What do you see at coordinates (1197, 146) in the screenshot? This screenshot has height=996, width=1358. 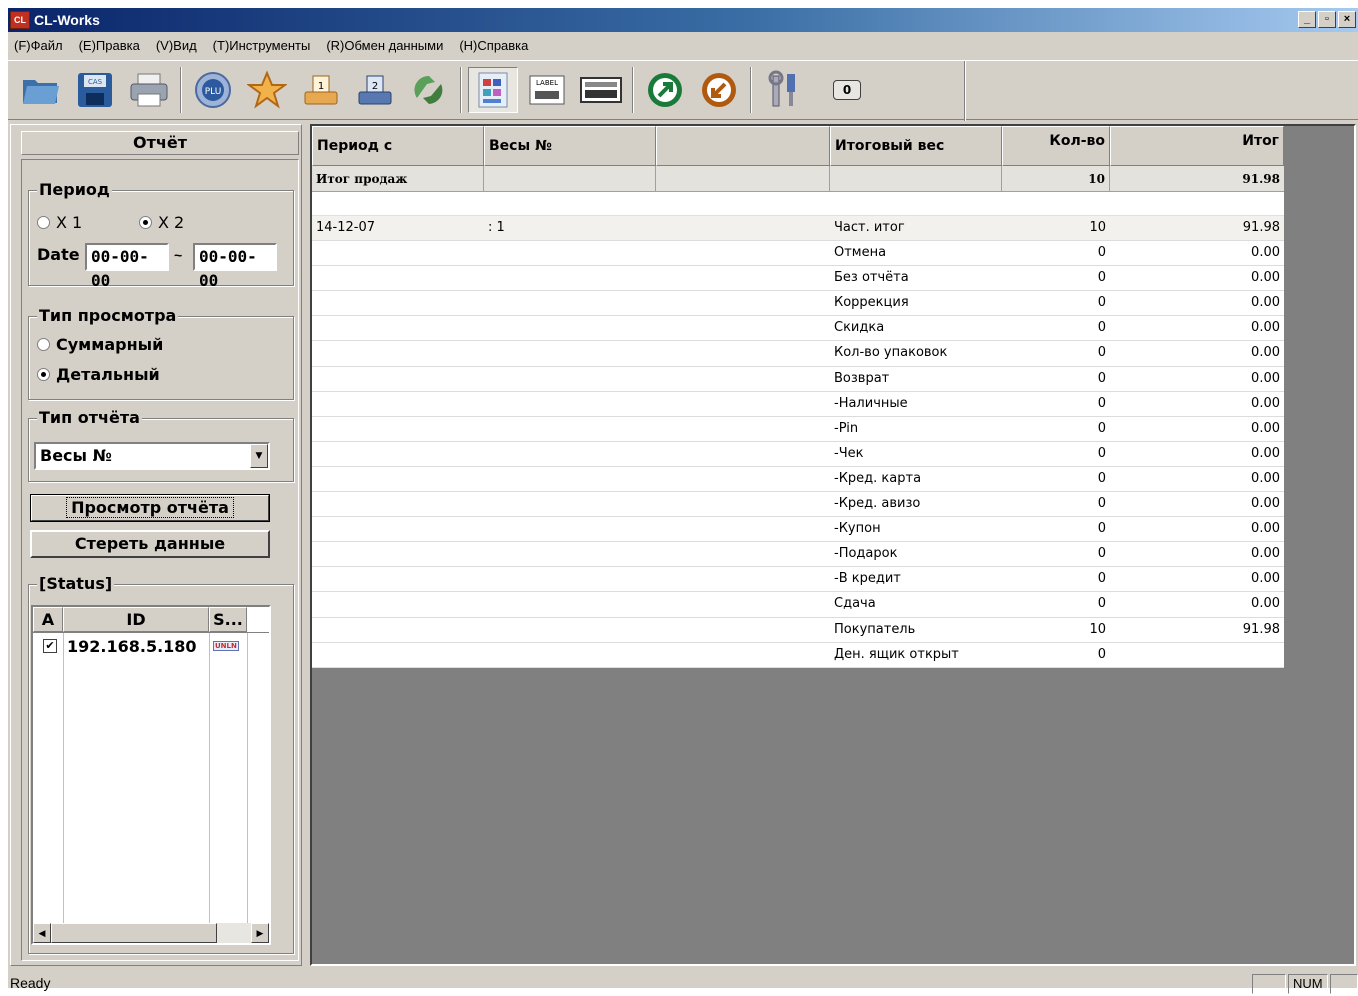 I see `col-total-header: Итог` at bounding box center [1197, 146].